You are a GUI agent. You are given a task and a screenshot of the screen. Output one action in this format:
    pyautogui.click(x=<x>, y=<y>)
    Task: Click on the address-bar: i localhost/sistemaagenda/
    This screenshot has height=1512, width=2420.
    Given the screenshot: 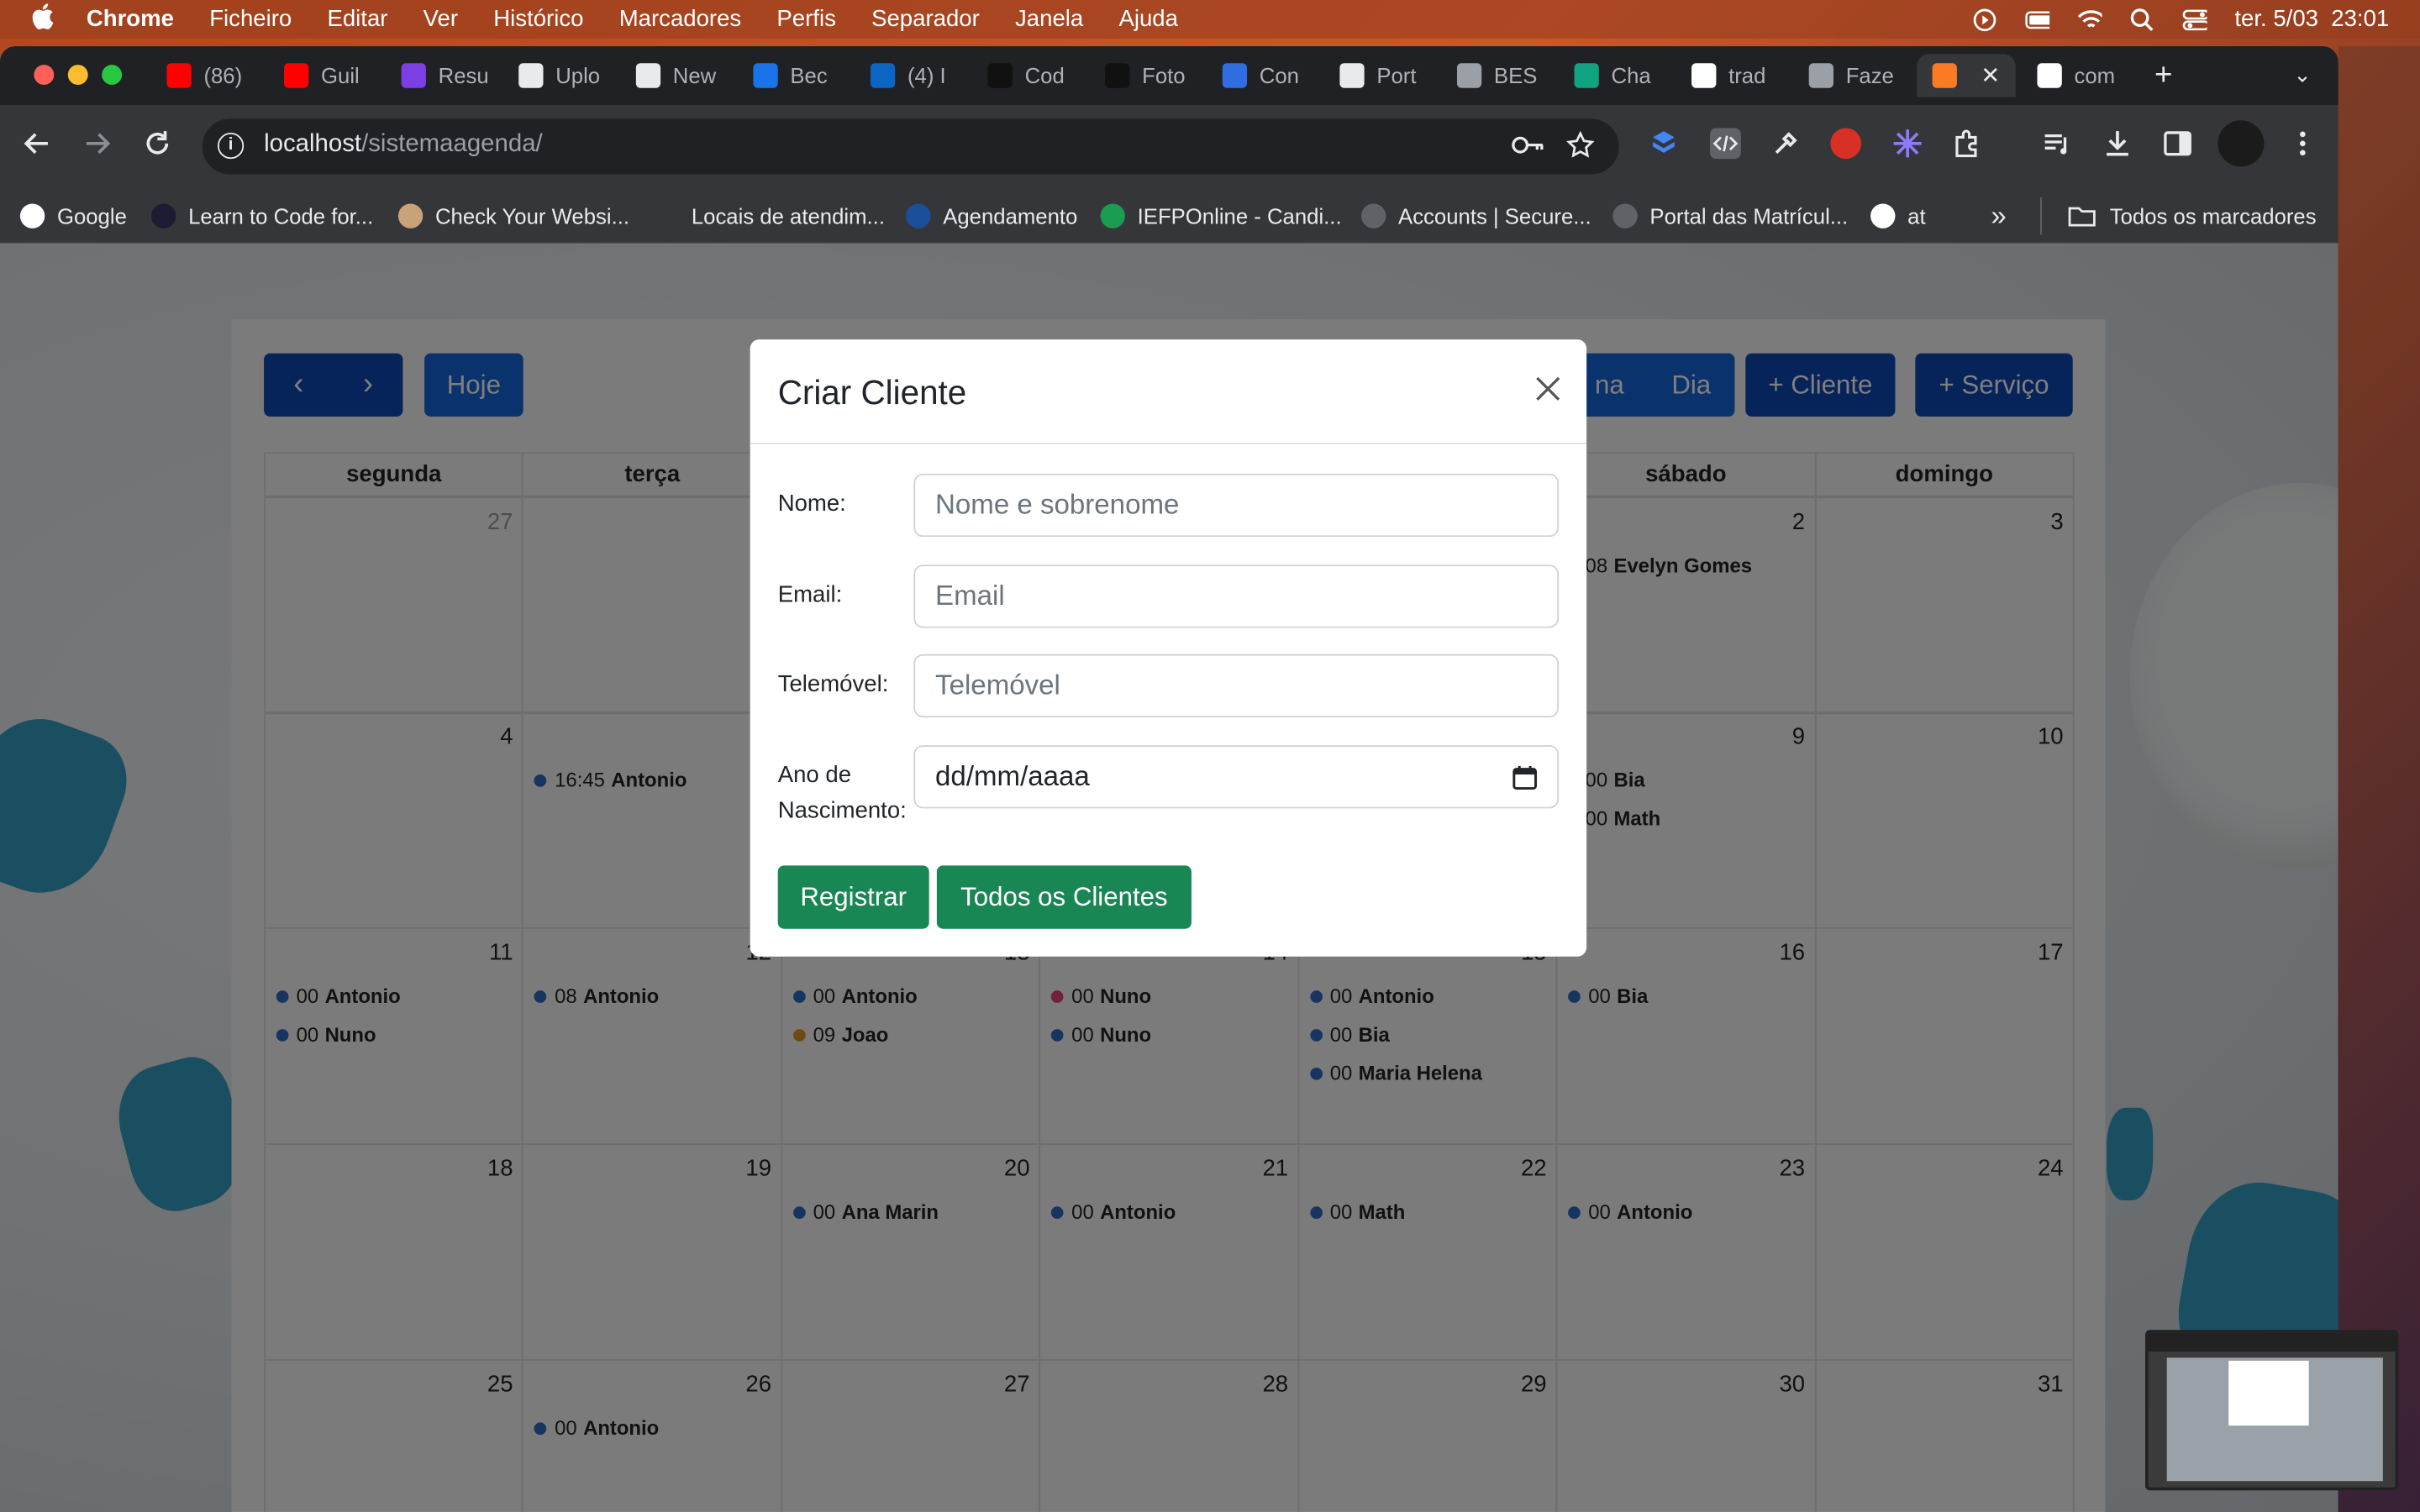 What is the action you would take?
    pyautogui.click(x=910, y=146)
    